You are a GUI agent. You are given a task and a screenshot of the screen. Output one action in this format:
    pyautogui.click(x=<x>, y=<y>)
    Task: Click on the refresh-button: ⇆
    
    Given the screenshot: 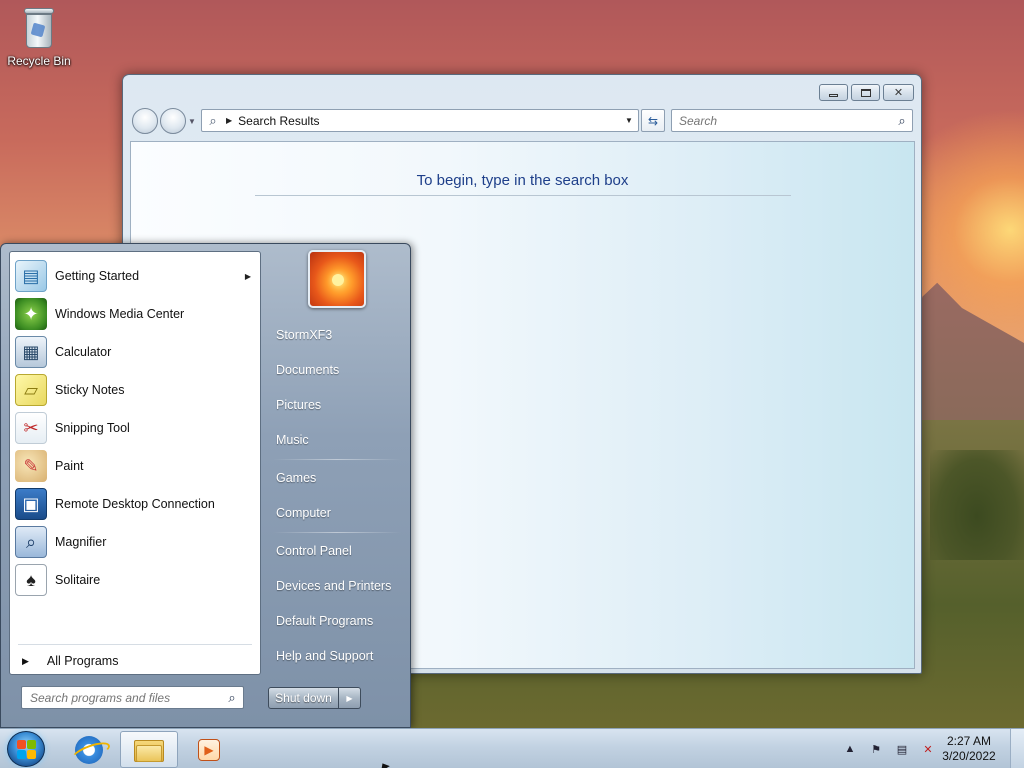 What is the action you would take?
    pyautogui.click(x=653, y=120)
    